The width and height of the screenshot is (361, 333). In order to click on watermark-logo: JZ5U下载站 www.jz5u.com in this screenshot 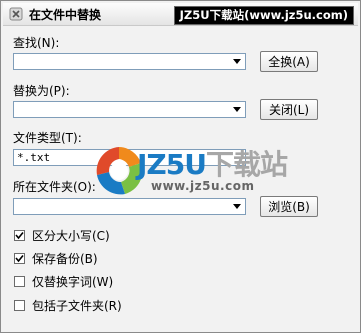, I will do `click(189, 171)`.